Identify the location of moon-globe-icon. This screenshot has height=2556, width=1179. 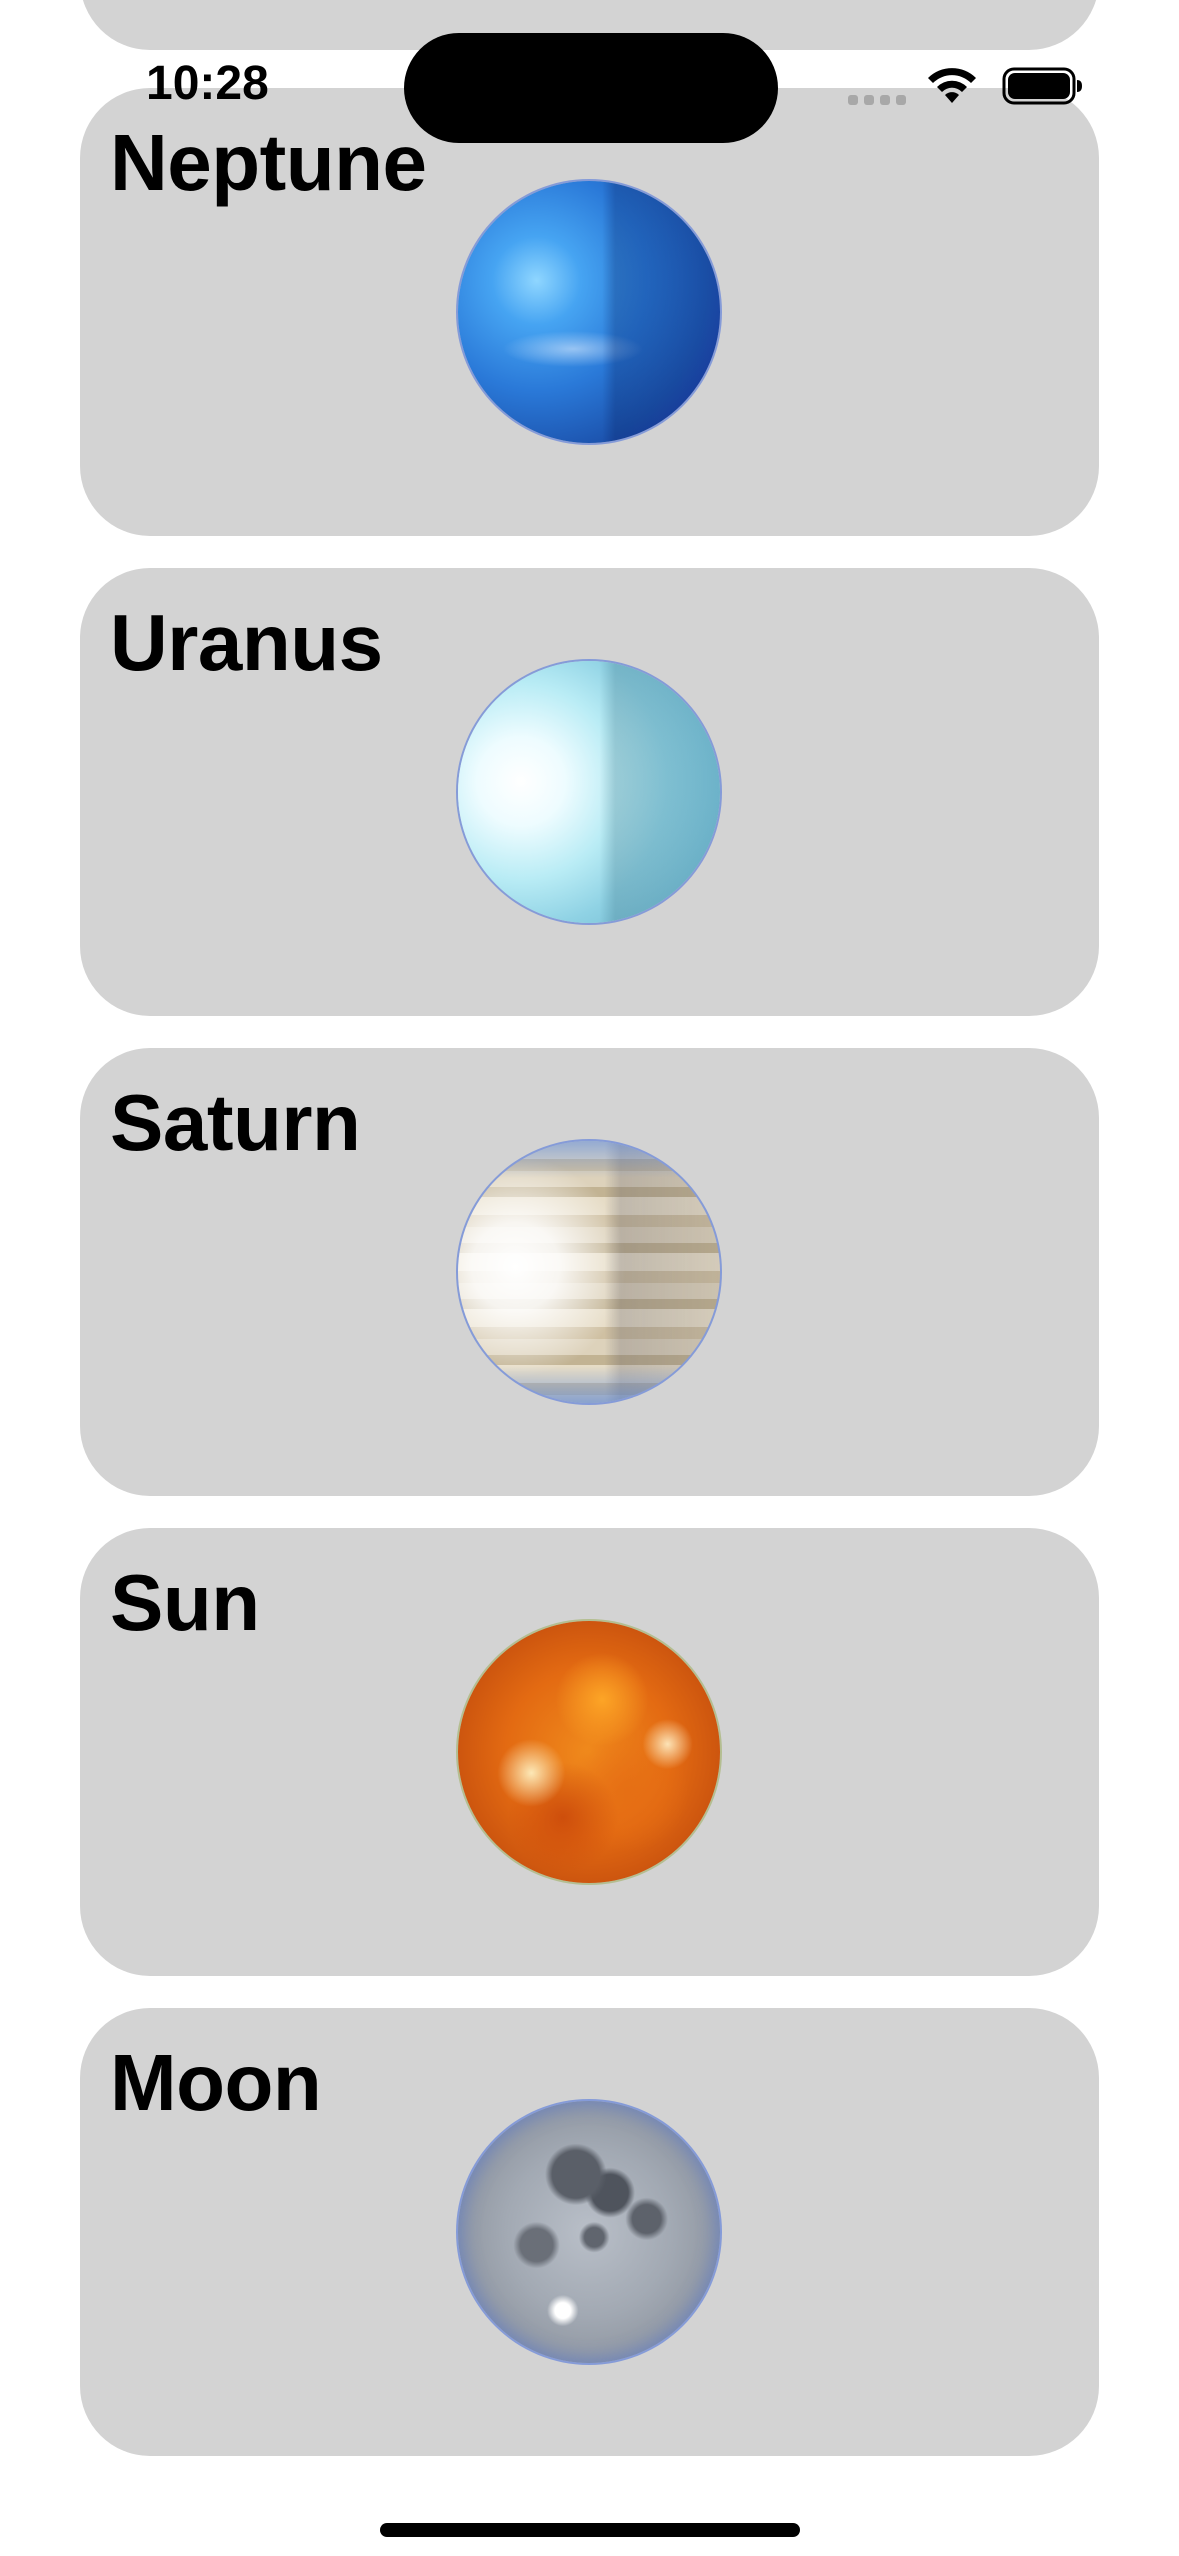
(589, 2232).